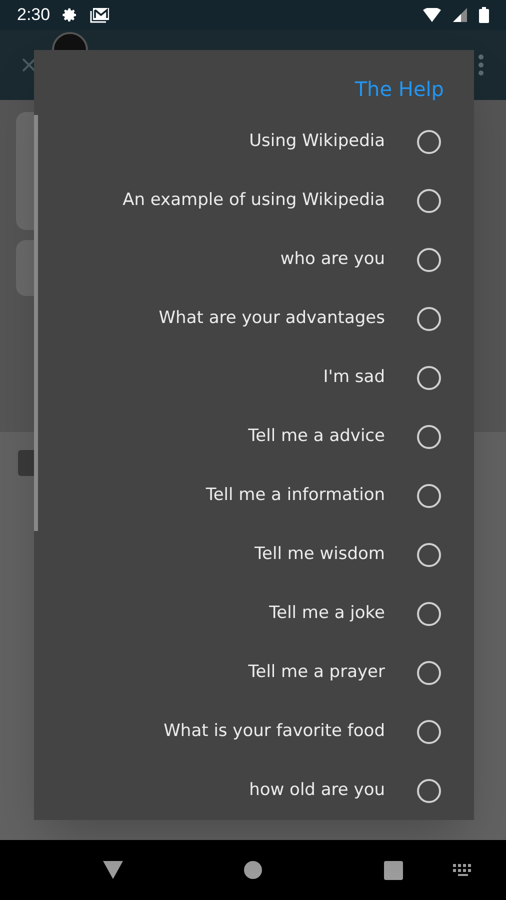  I want to click on help-option: Tell me a prayer, so click(254, 672).